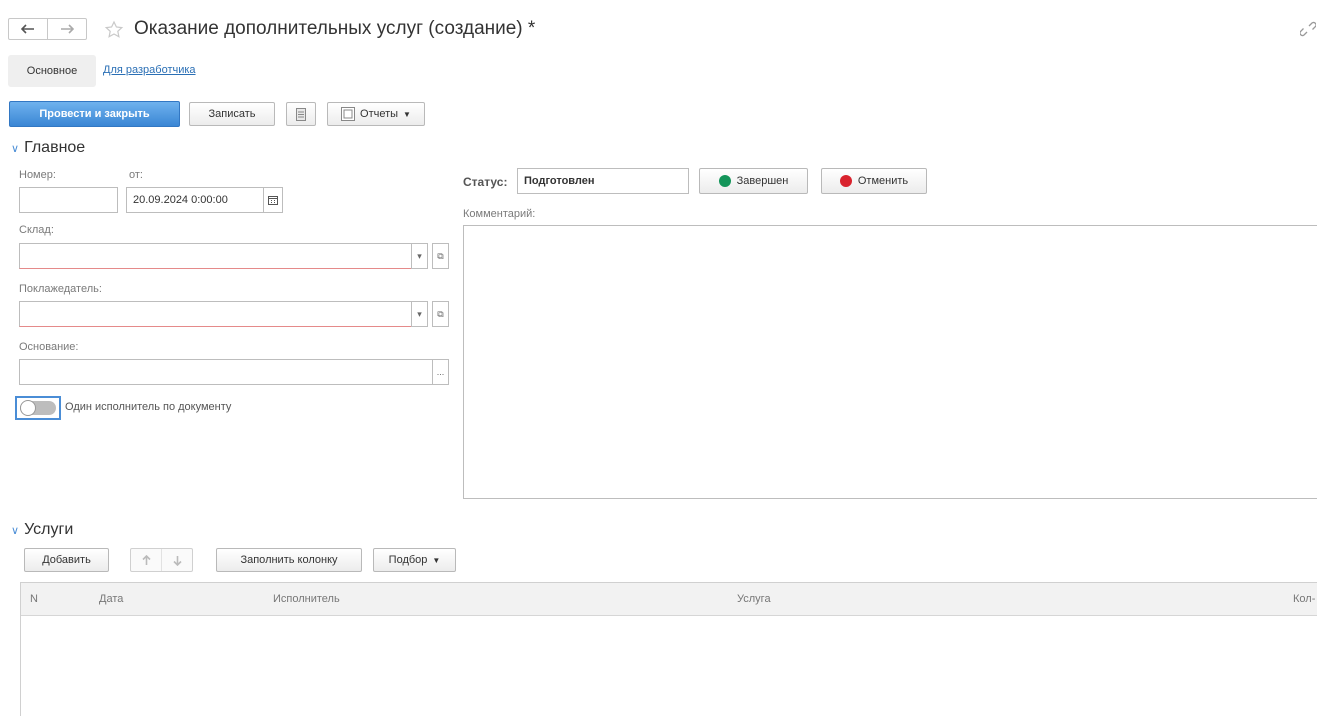  I want to click on tab-developer: Для разработчика, so click(149, 70).